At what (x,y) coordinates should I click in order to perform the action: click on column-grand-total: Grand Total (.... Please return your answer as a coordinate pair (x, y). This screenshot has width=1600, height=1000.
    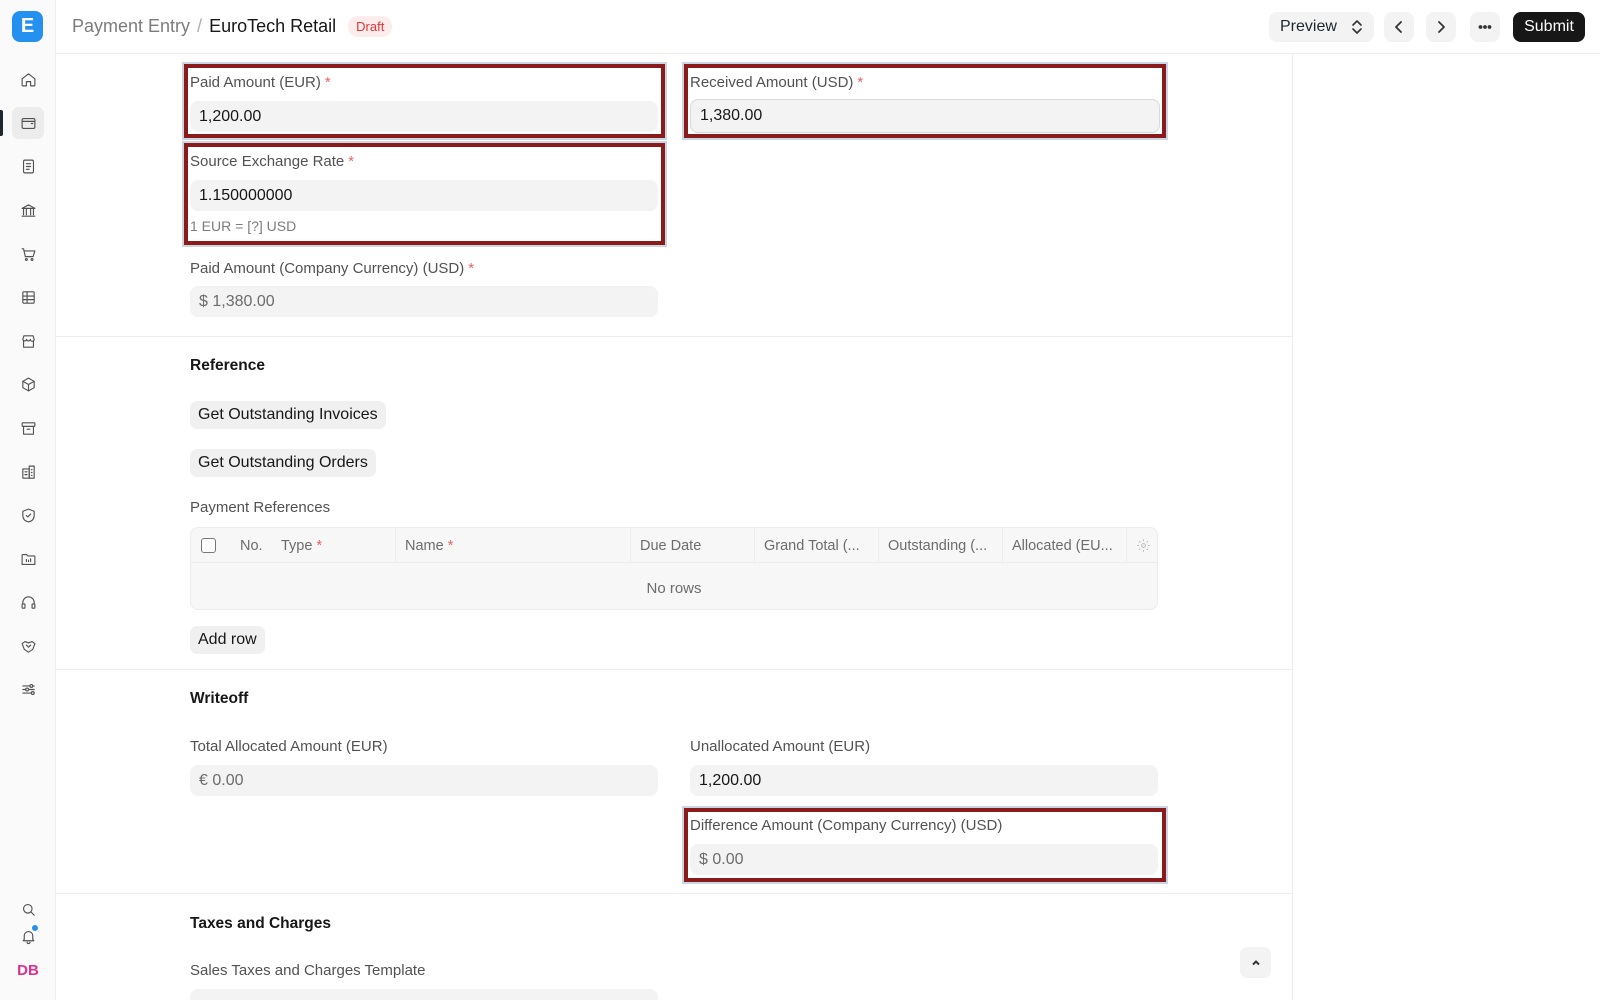
    Looking at the image, I should click on (816, 545).